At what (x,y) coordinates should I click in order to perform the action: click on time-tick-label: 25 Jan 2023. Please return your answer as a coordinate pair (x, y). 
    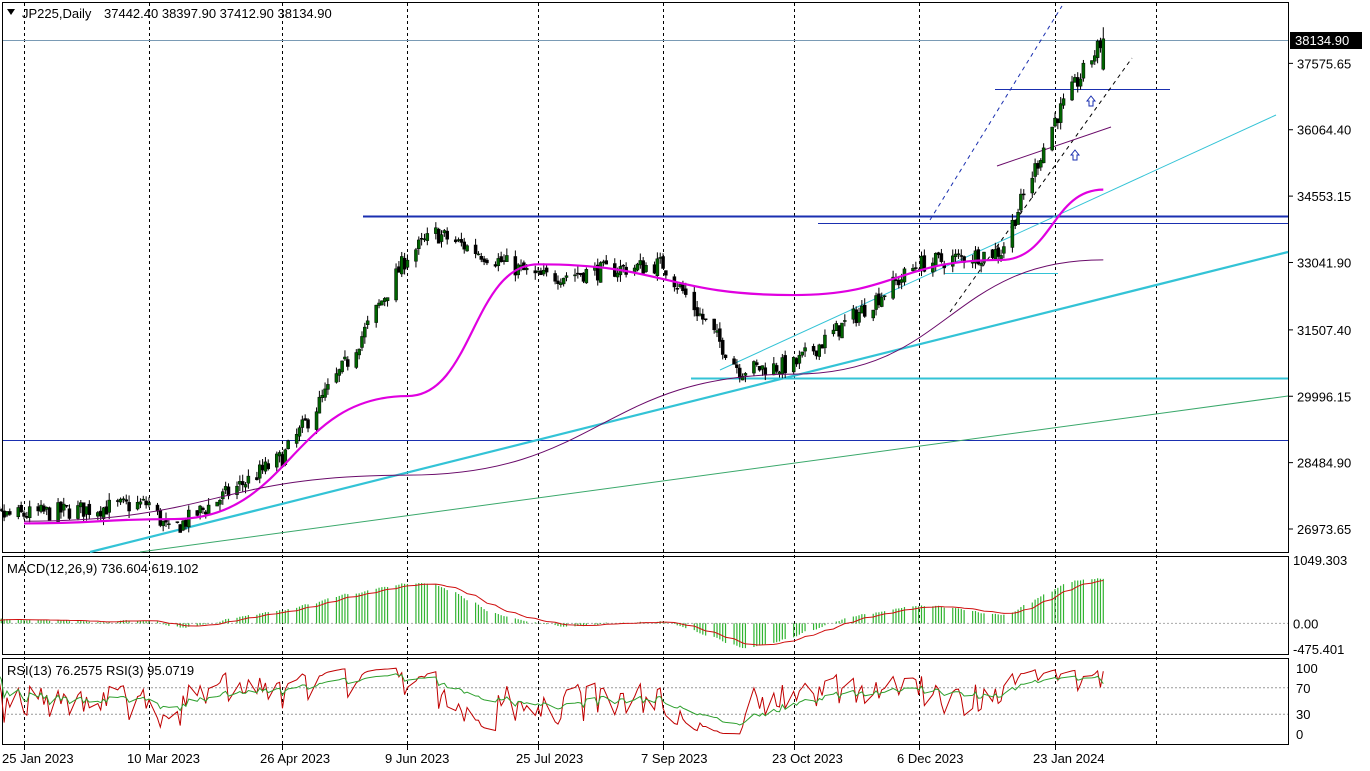
    Looking at the image, I should click on (38, 758).